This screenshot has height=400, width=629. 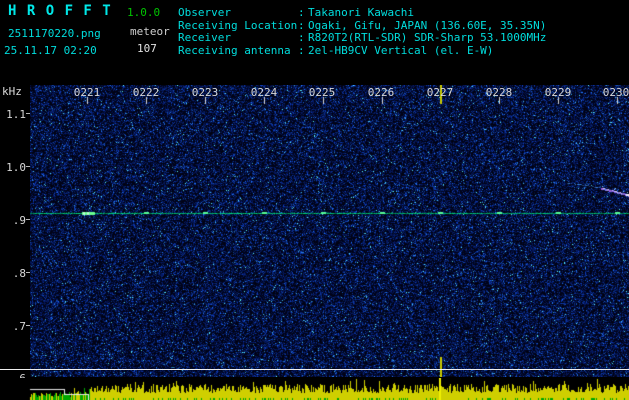 What do you see at coordinates (314, 369) in the screenshot?
I see `baseline-divider` at bounding box center [314, 369].